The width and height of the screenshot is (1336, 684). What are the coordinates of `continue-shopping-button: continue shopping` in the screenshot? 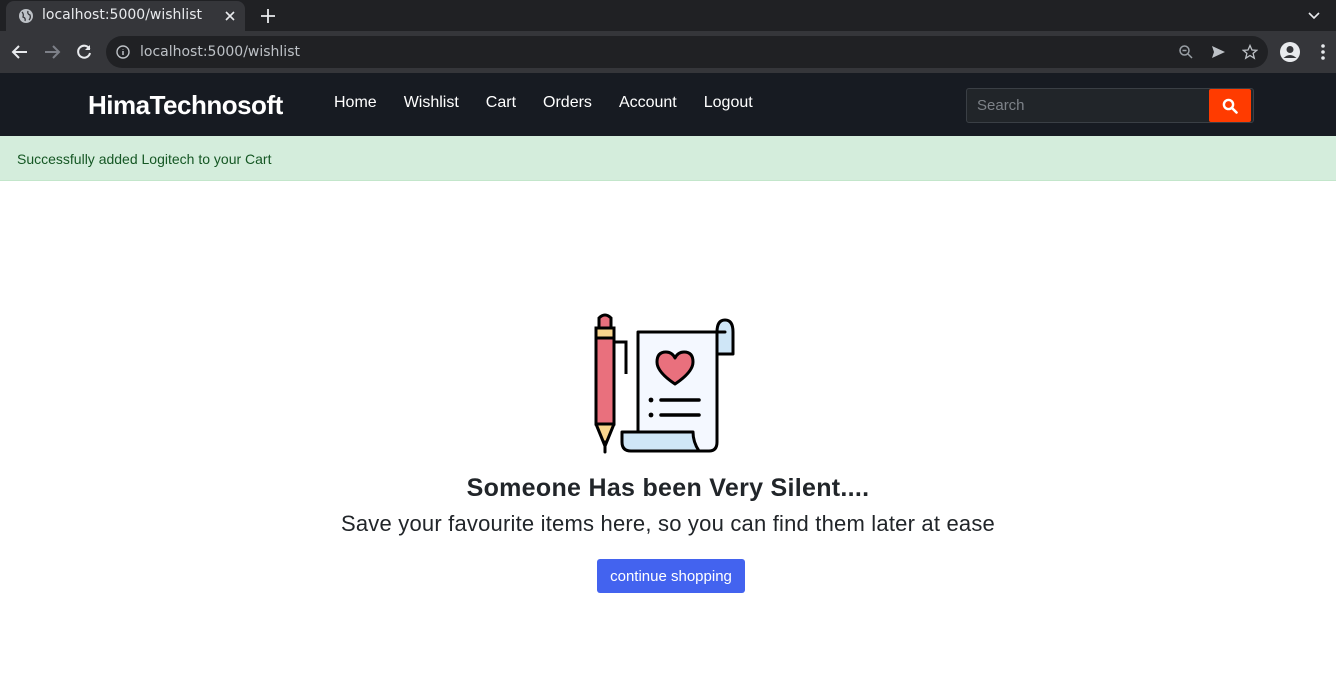 It's located at (671, 576).